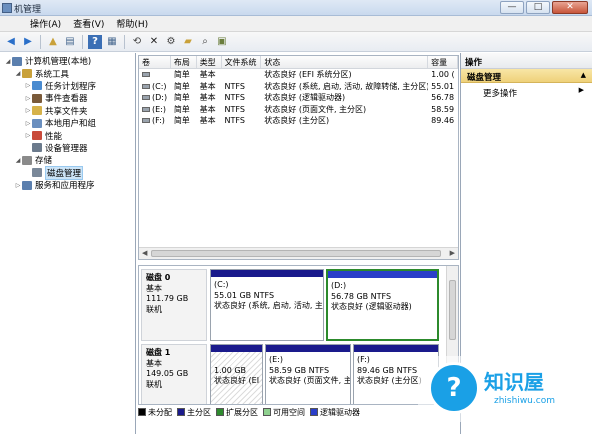 The height and width of the screenshot is (434, 592). I want to click on volume-row: (F:) 简单 基本 NTFS 状态良好 (主分区) 89.46, so click(298, 121).